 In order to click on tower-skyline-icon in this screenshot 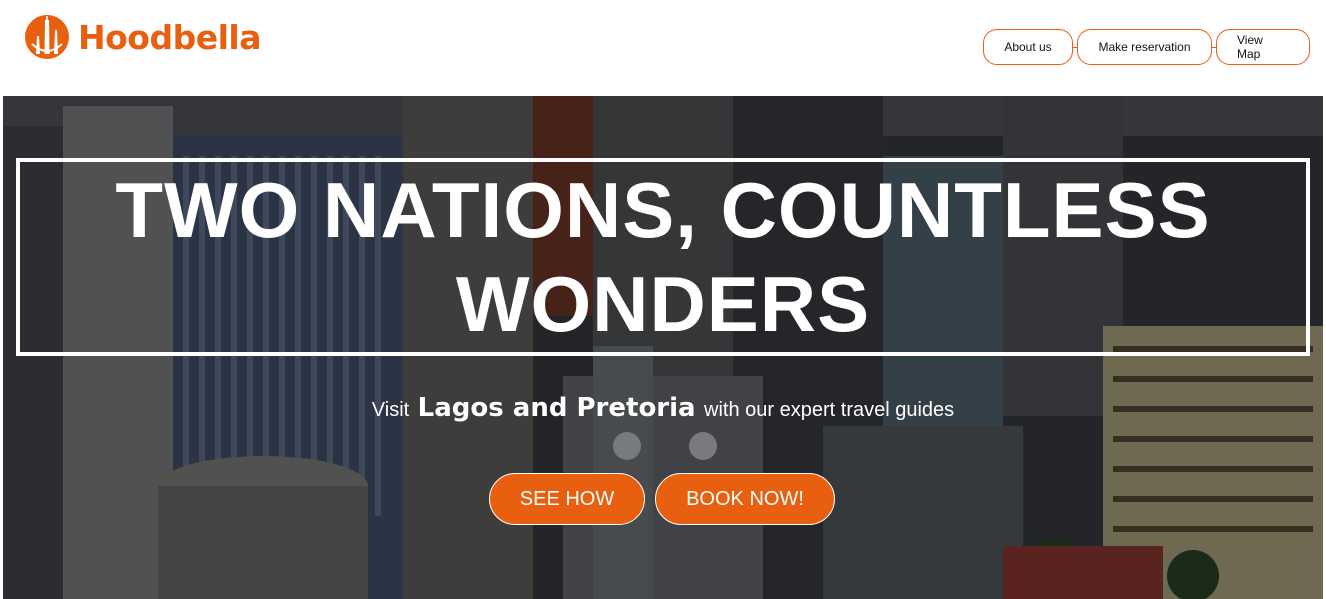, I will do `click(47, 37)`.